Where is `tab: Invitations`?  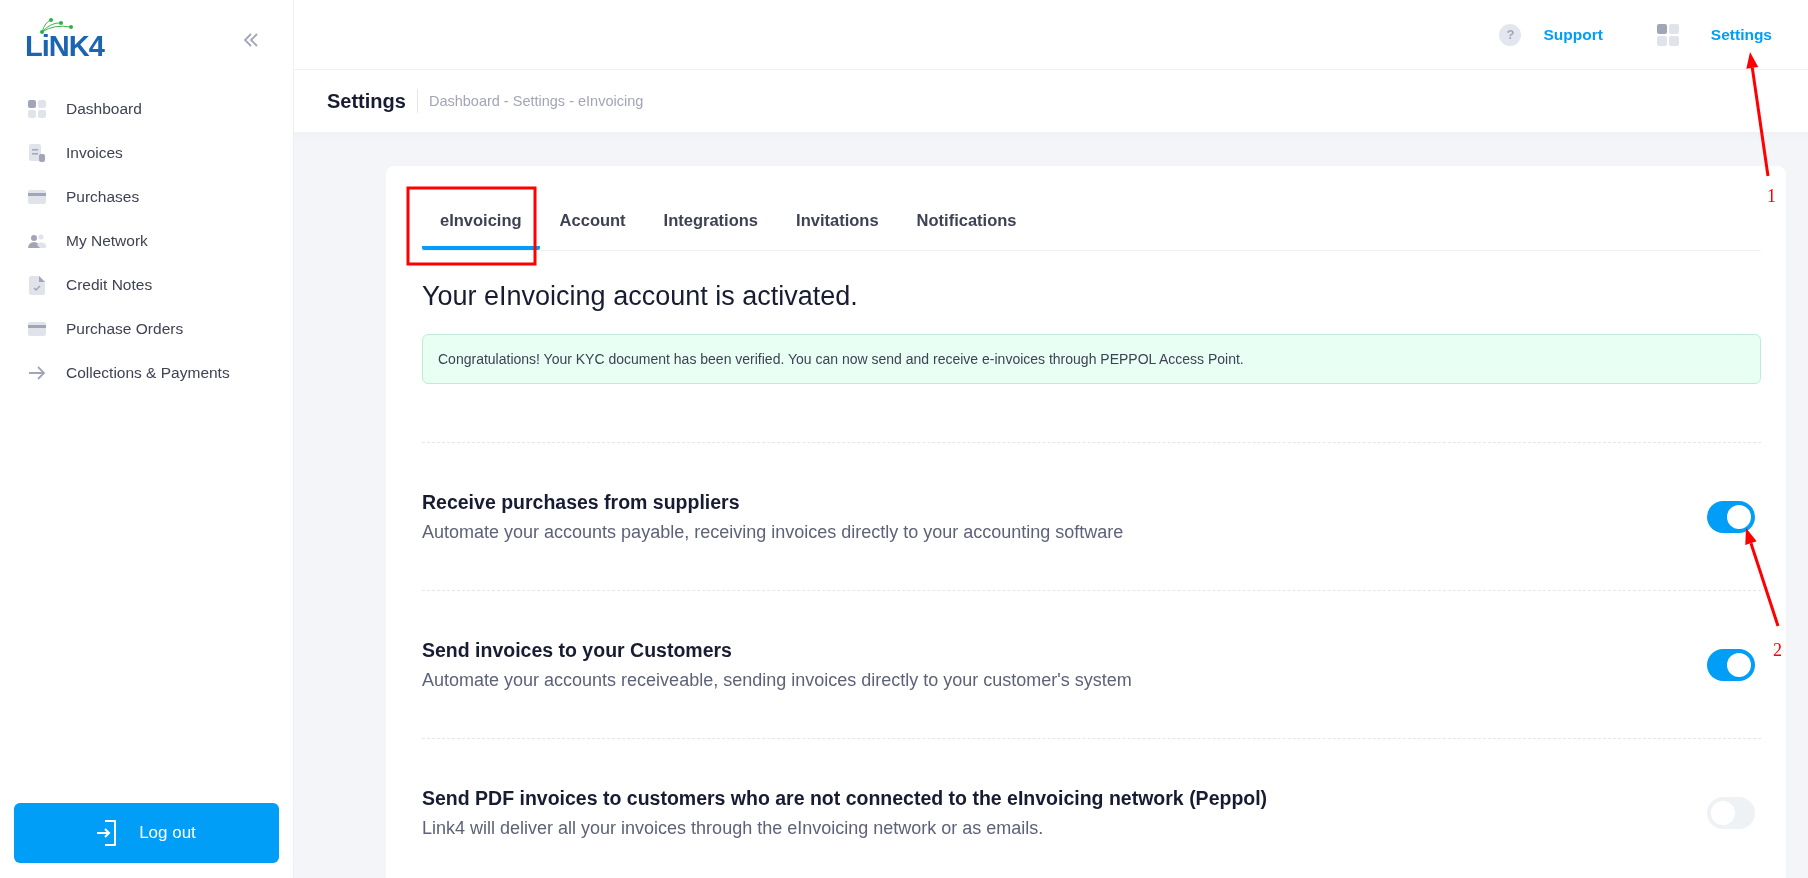
tab: Invitations is located at coordinates (837, 230).